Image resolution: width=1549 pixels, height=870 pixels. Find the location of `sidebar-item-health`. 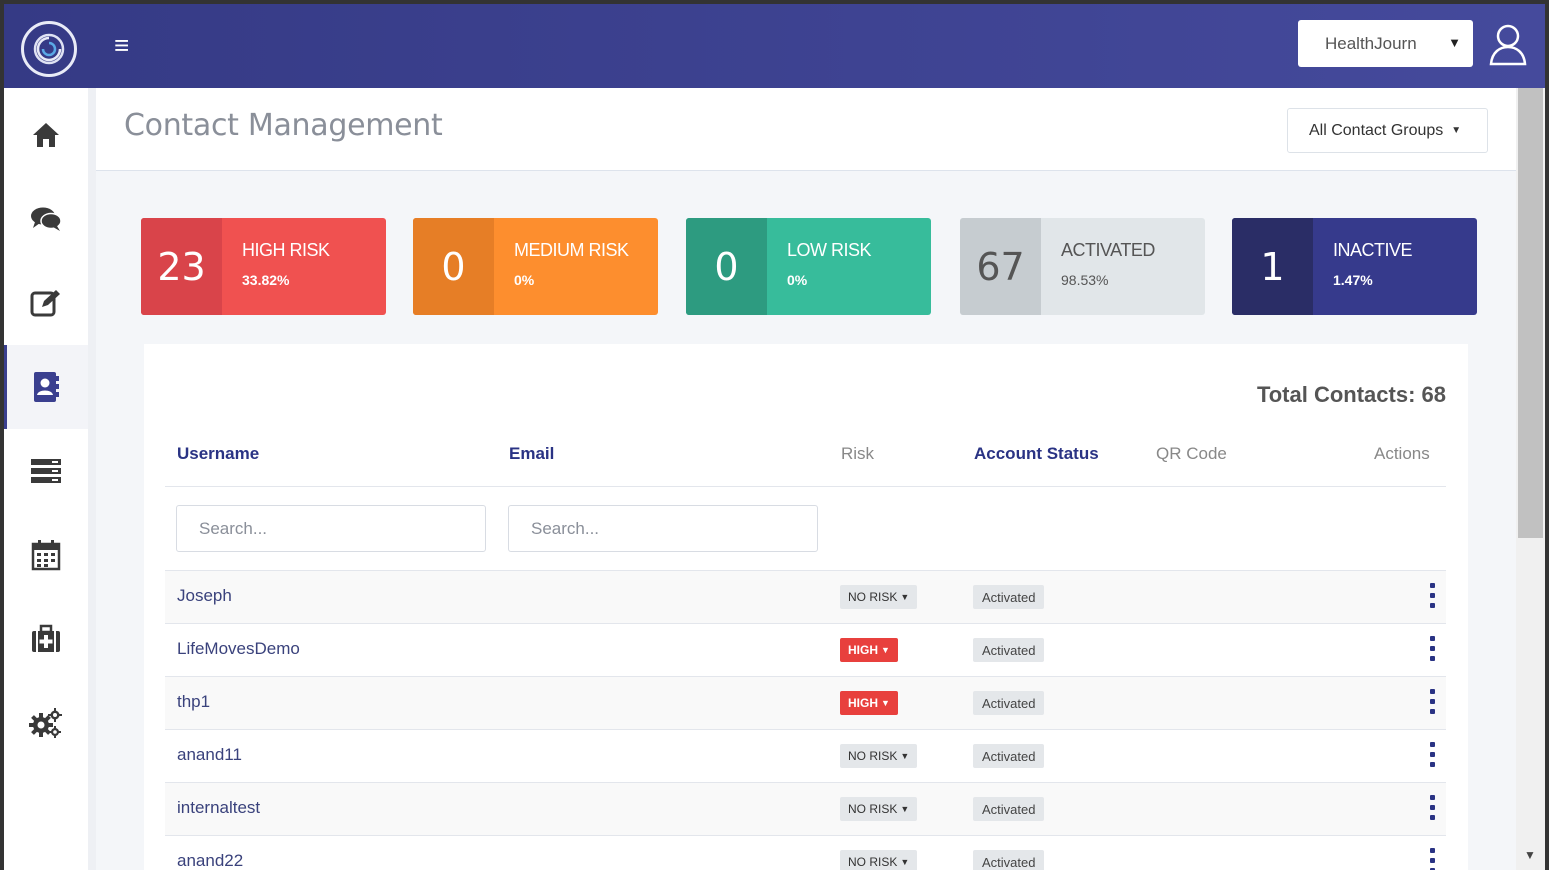

sidebar-item-health is located at coordinates (46, 639).